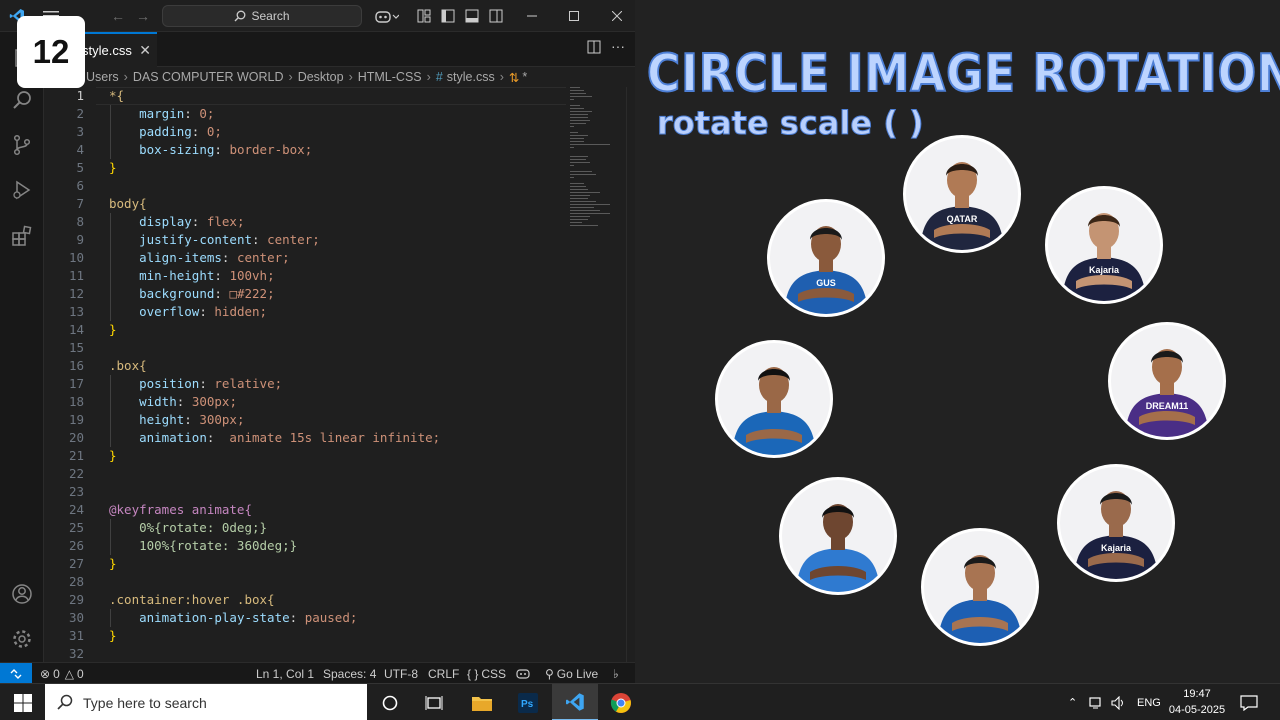 This screenshot has height=720, width=1280. What do you see at coordinates (22, 100) in the screenshot?
I see `search-view-icon` at bounding box center [22, 100].